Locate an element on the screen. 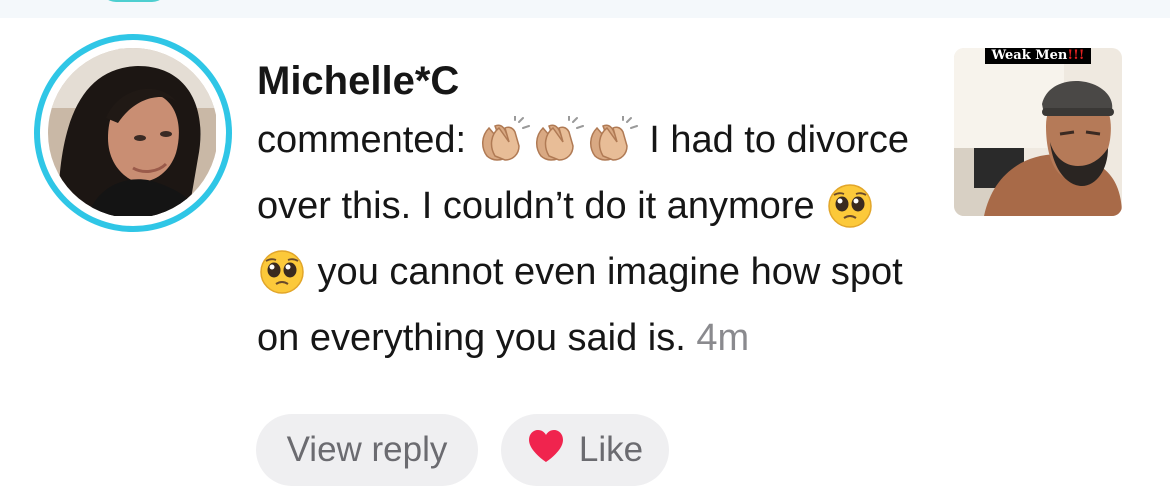 Image resolution: width=1170 pixels, height=503 pixels. like-button: Like is located at coordinates (585, 450).